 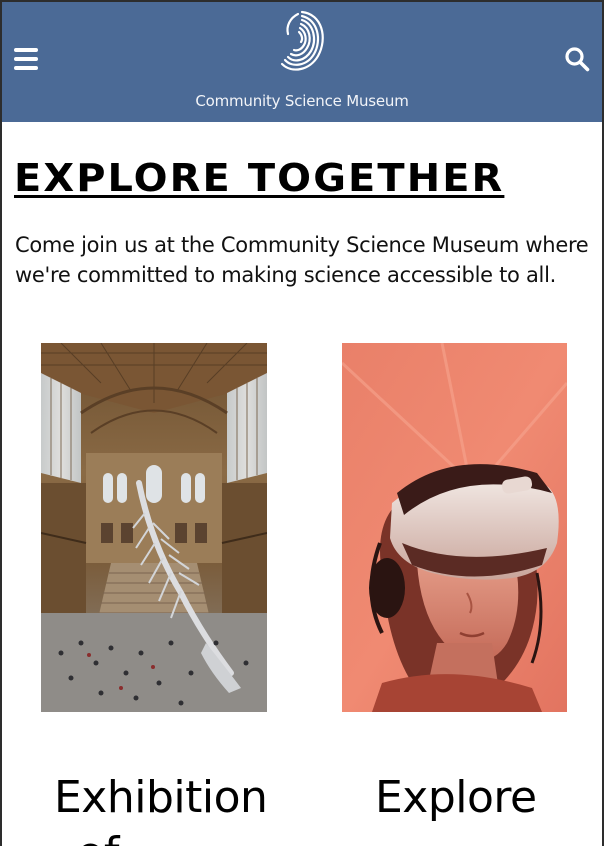 I want to click on explore-card-title: Explore, so click(x=456, y=797).